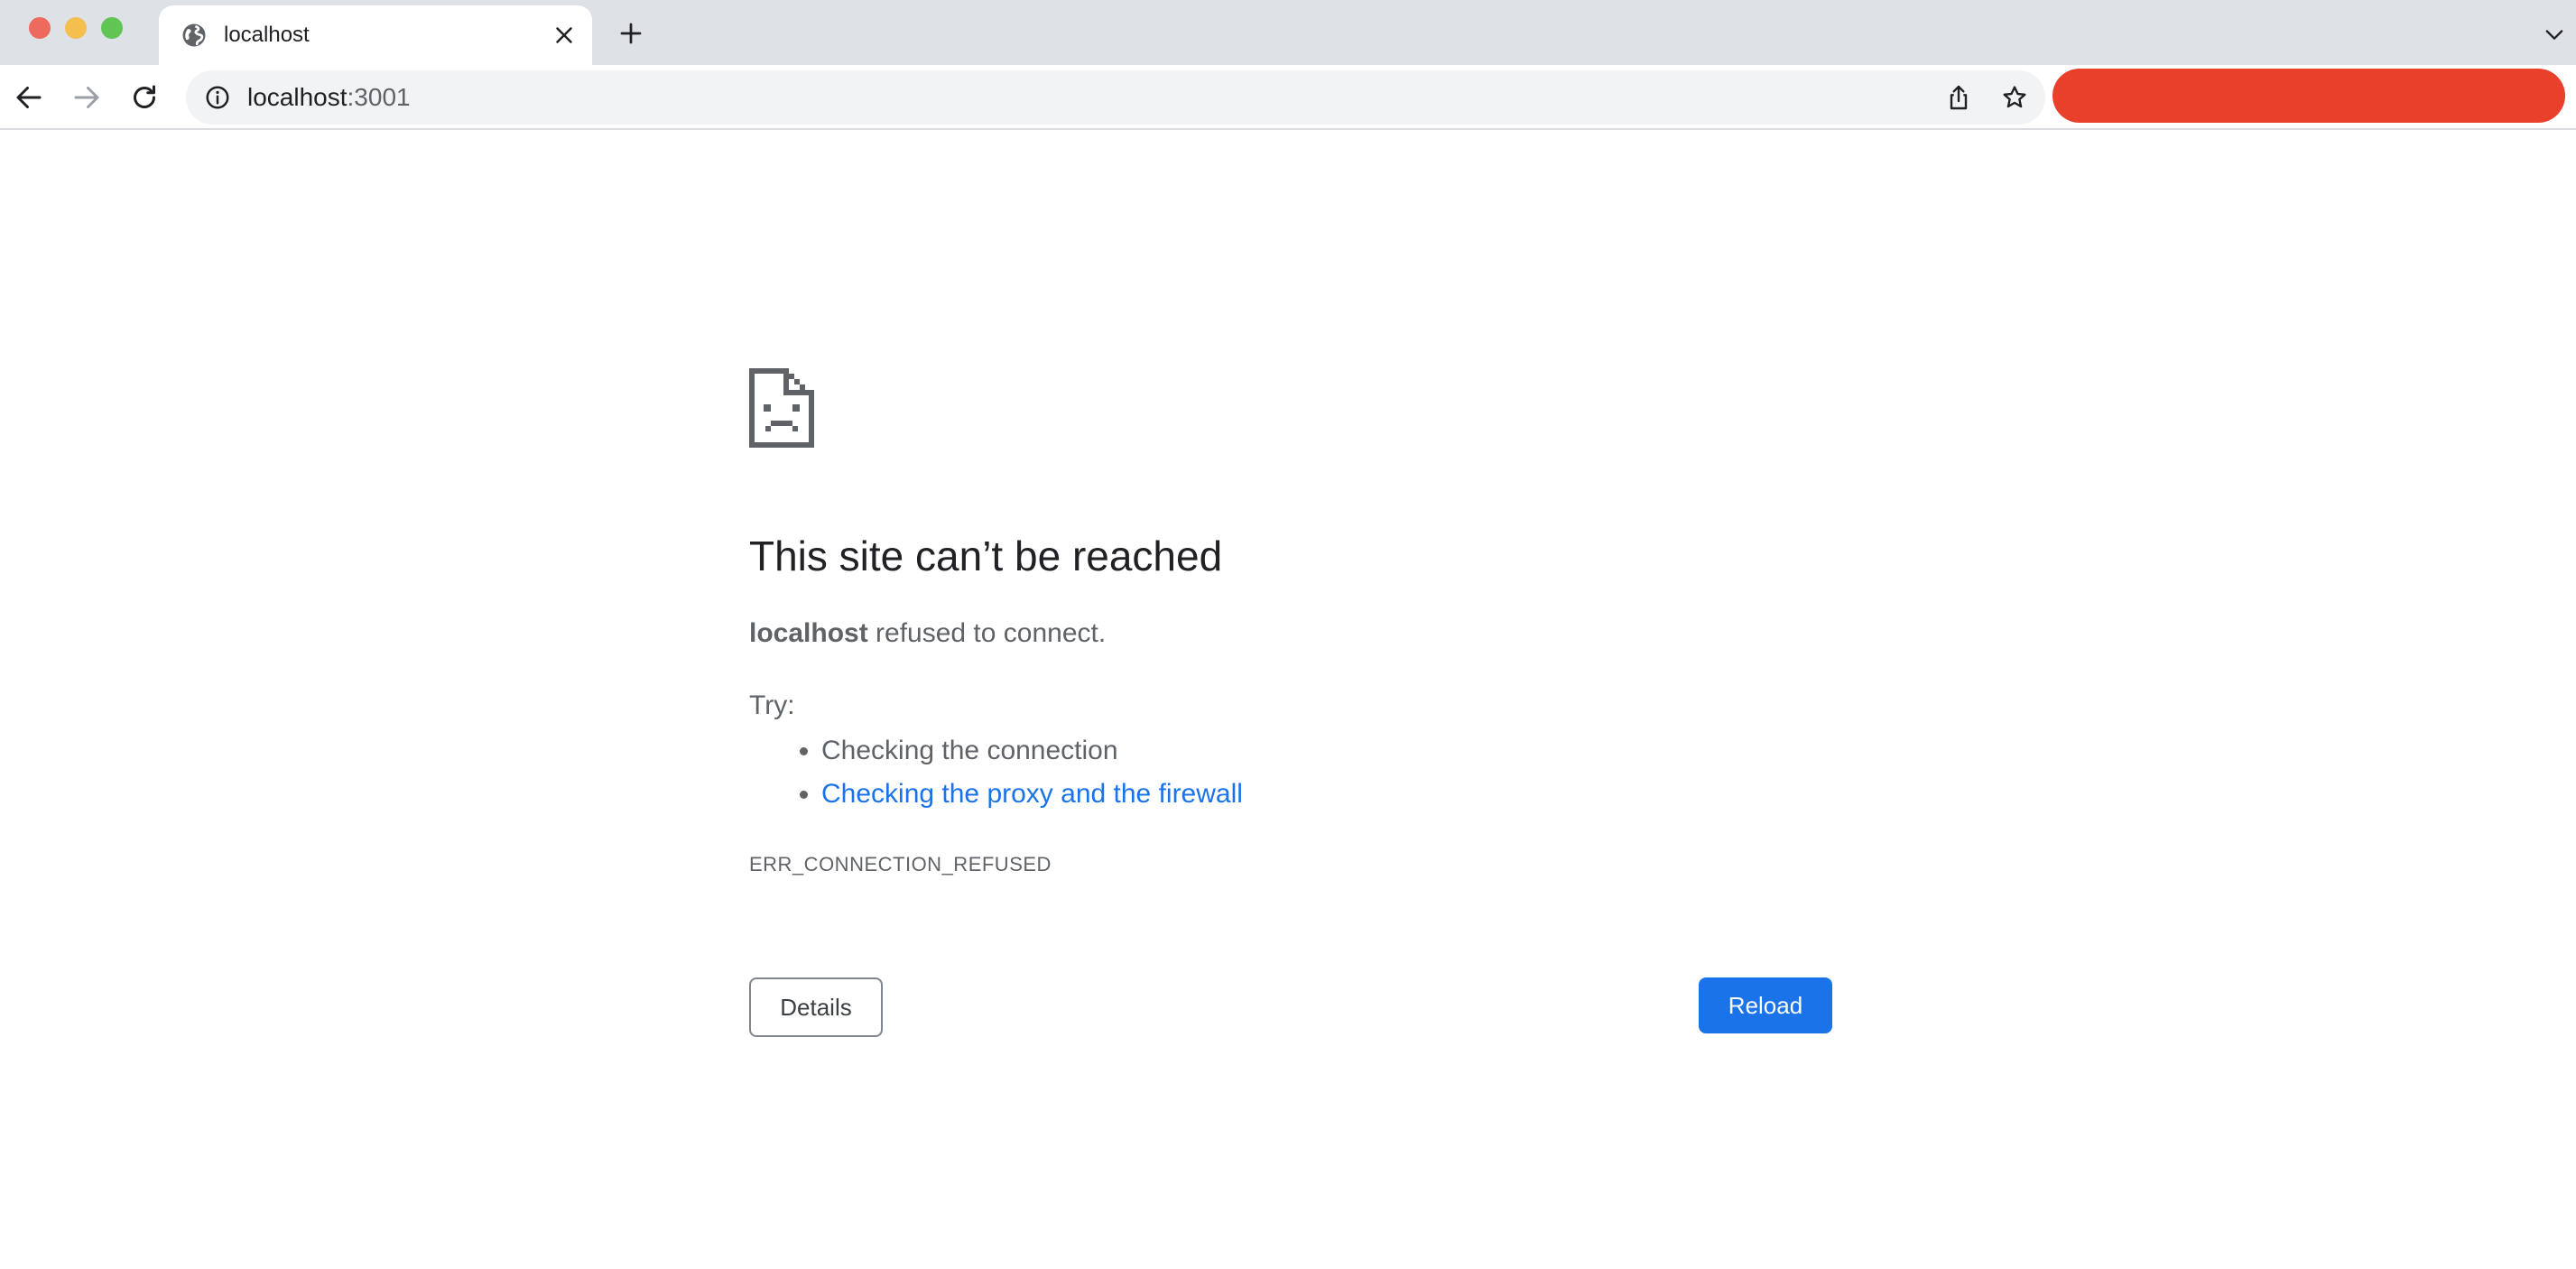  I want to click on profile-button, so click(2308, 96).